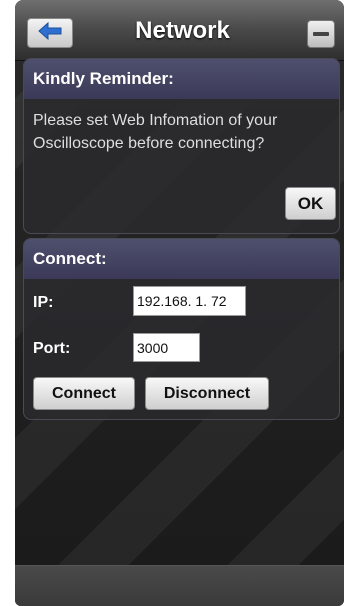 The width and height of the screenshot is (344, 606). I want to click on disconnect-button: Disconnect, so click(207, 393).